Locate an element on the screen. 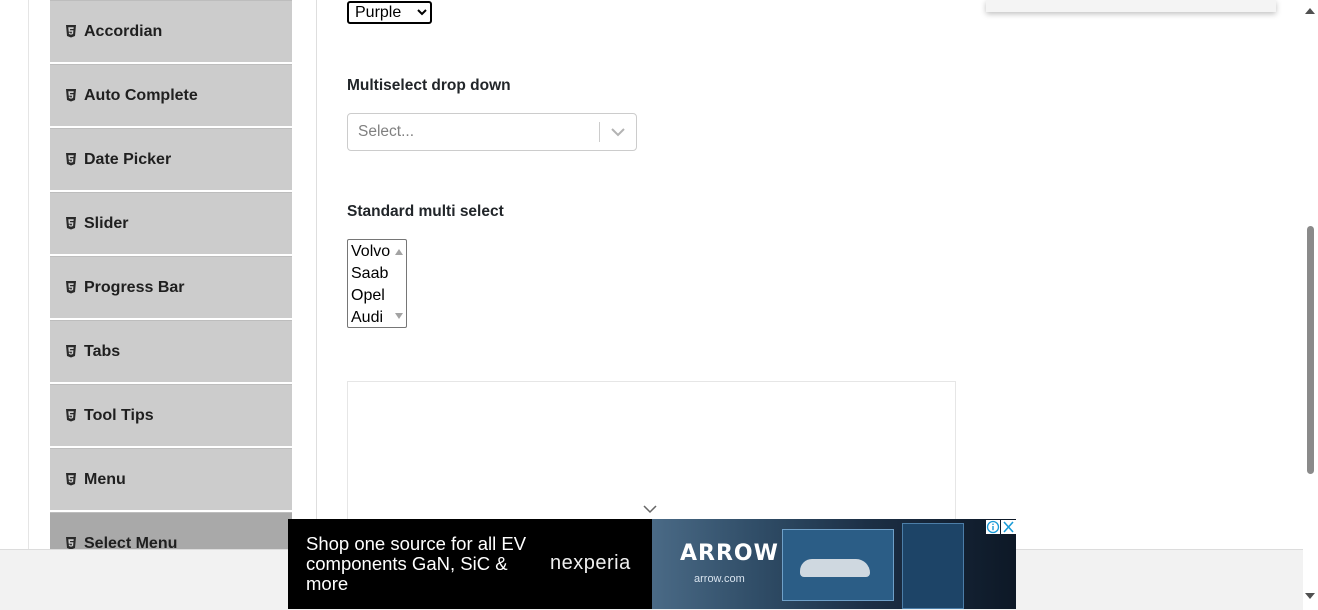  page-gutter-divider is located at coordinates (28, 274).